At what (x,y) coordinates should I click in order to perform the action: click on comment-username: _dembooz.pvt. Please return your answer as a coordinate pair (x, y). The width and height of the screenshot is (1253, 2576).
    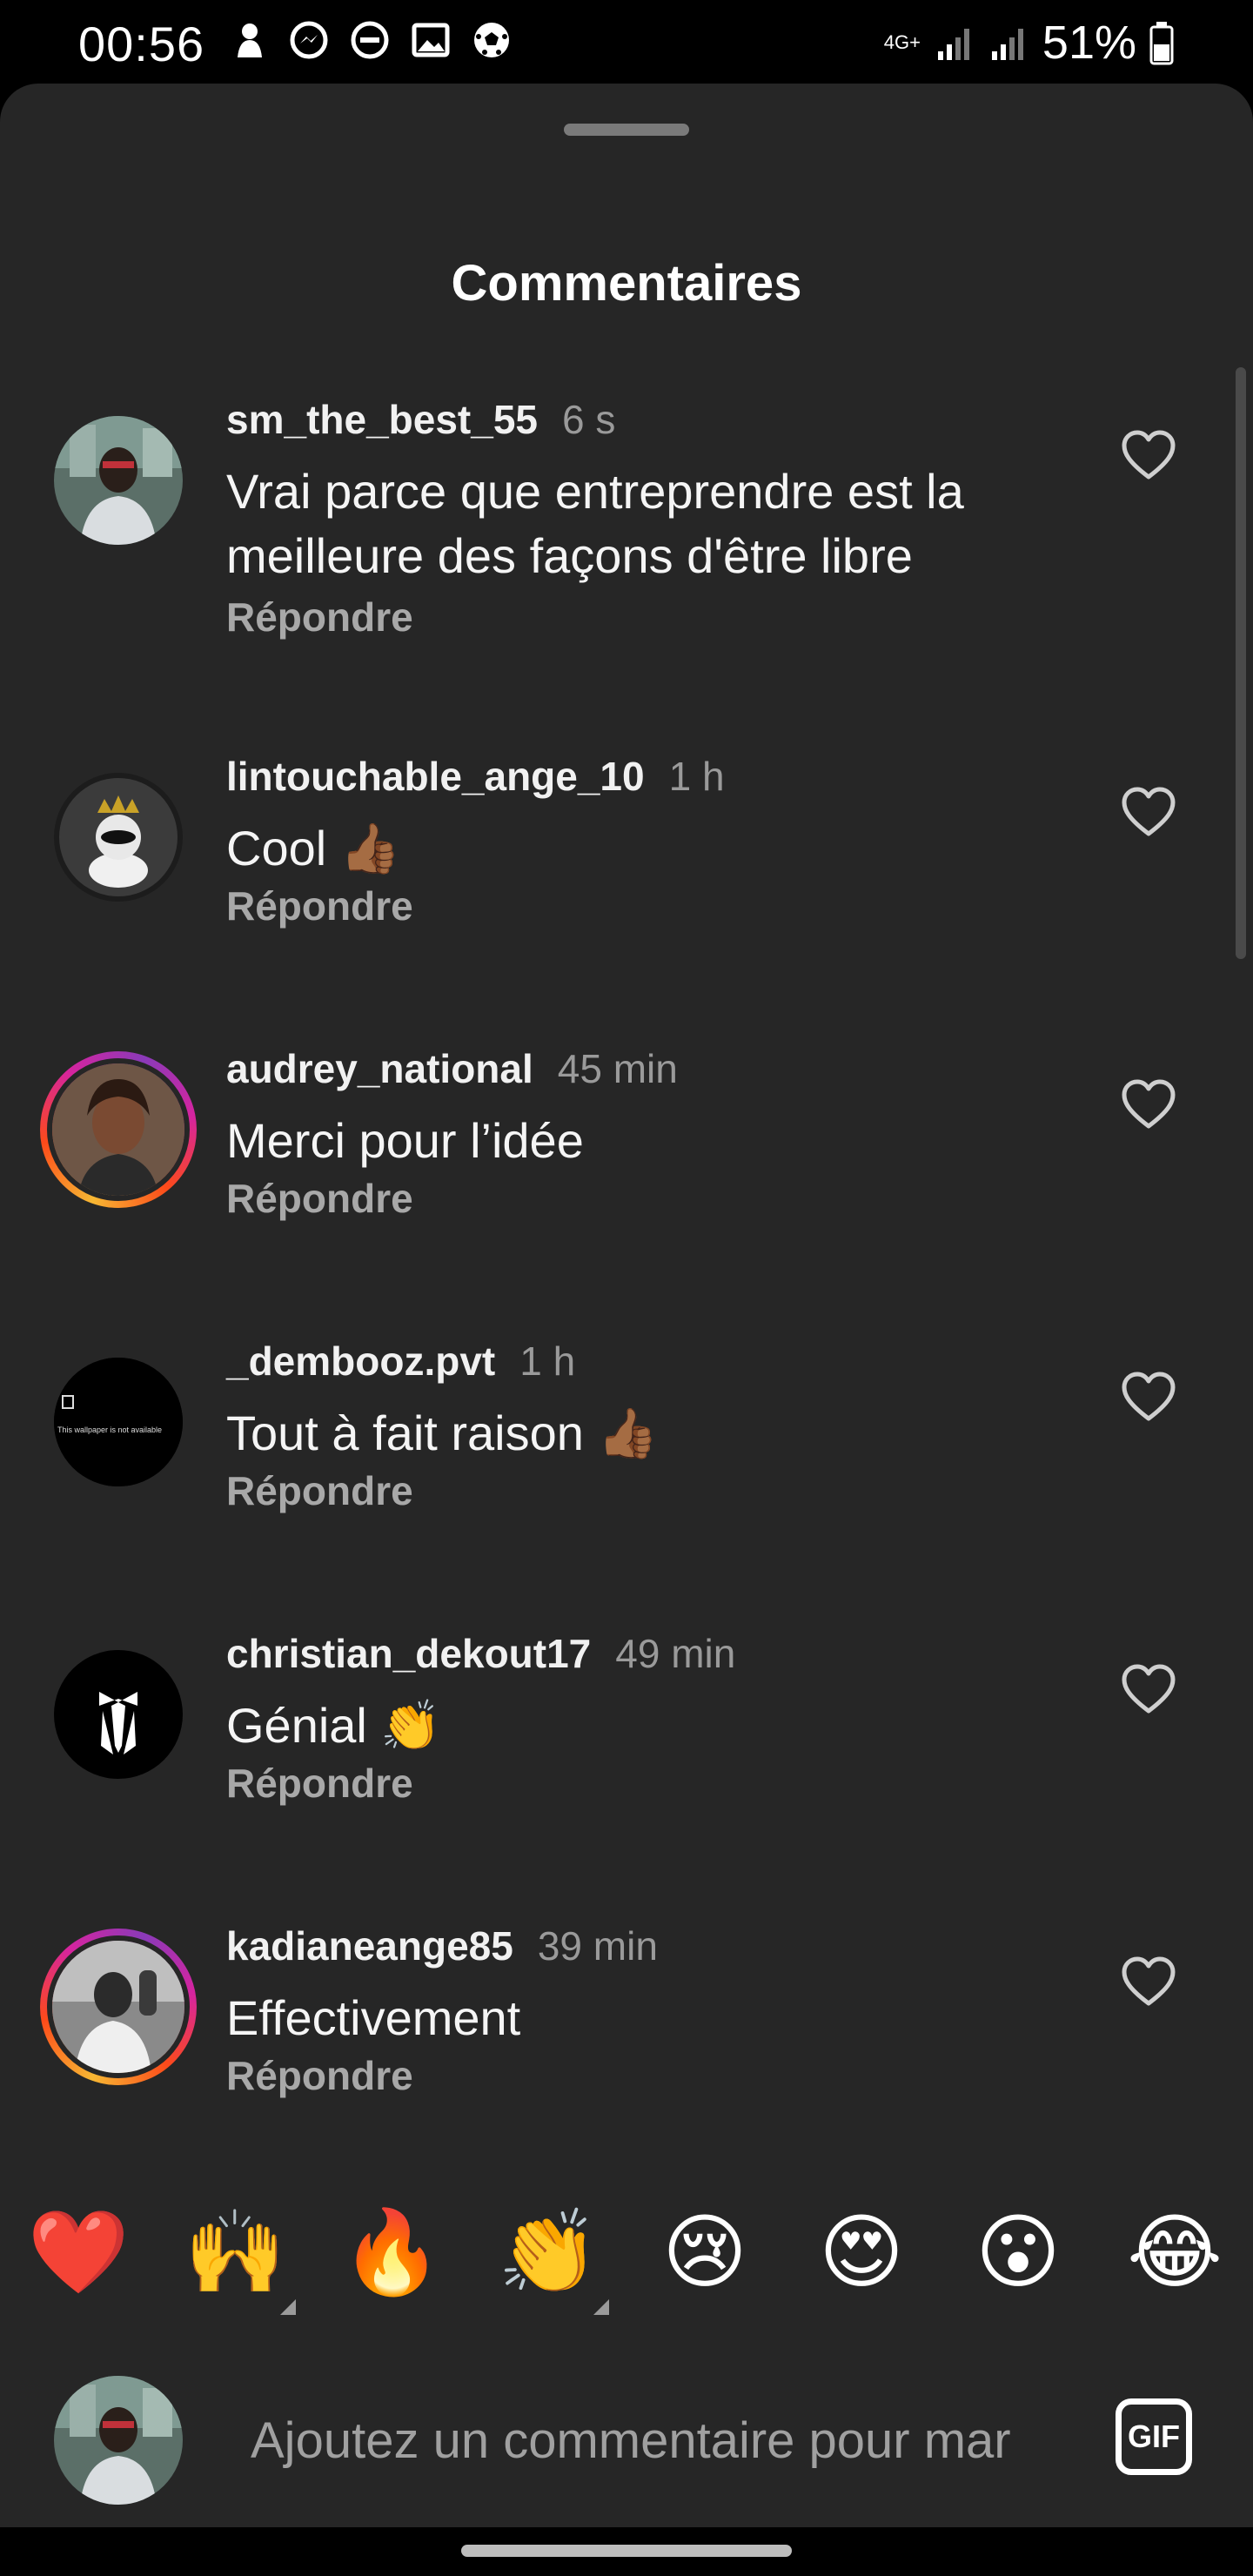
    Looking at the image, I should click on (360, 1361).